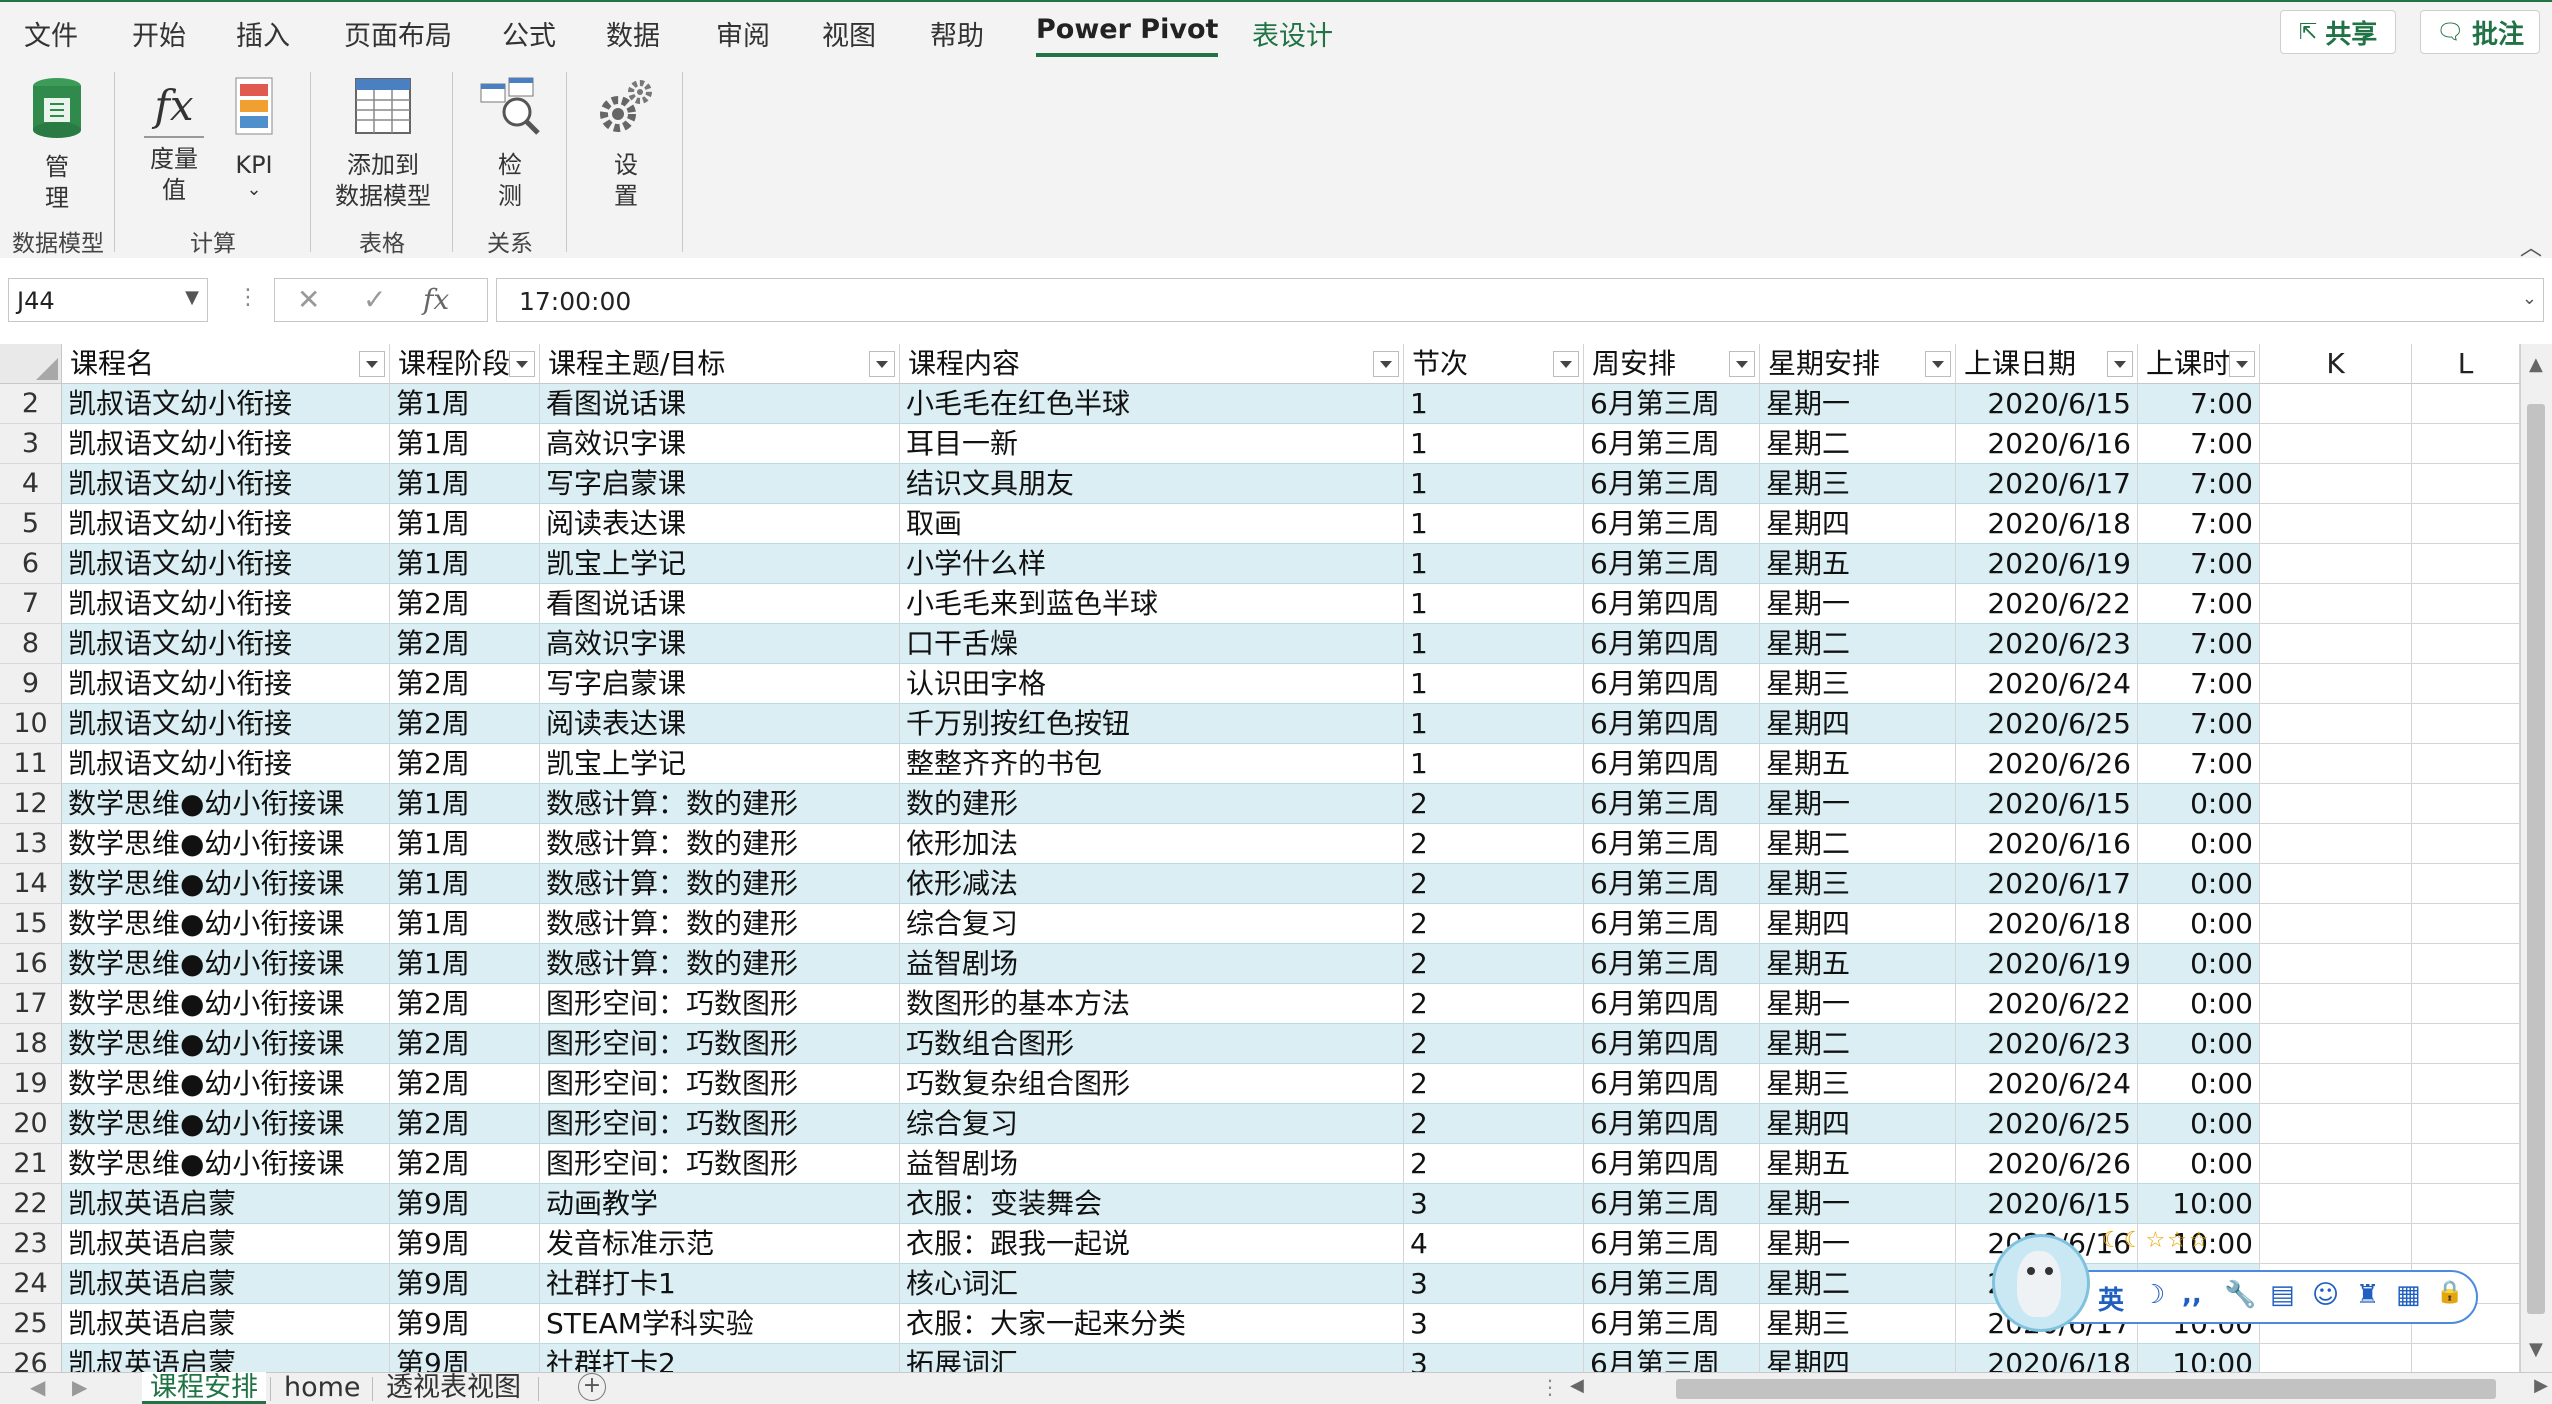 The height and width of the screenshot is (1404, 2552). Describe the element at coordinates (2199, 364) in the screenshot. I see `col-time-header: 上课时` at that location.